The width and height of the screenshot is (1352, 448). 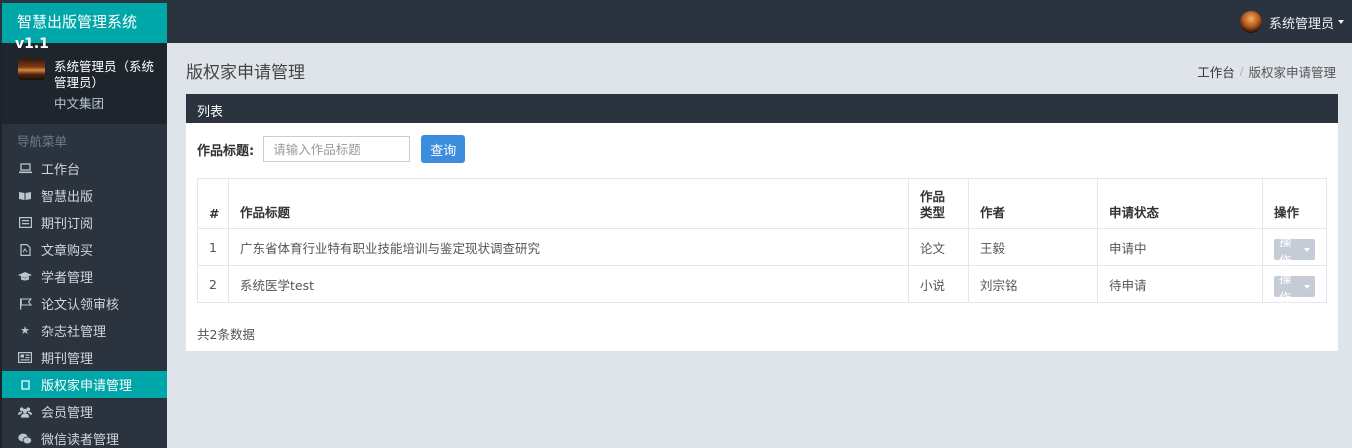 I want to click on table-header-row: # 作品标题 作品 类型 作者 申请状态 操作, so click(x=762, y=203).